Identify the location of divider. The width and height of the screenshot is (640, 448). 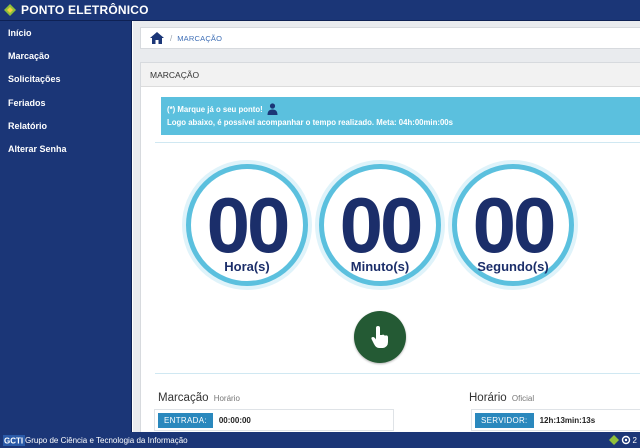
(397, 142).